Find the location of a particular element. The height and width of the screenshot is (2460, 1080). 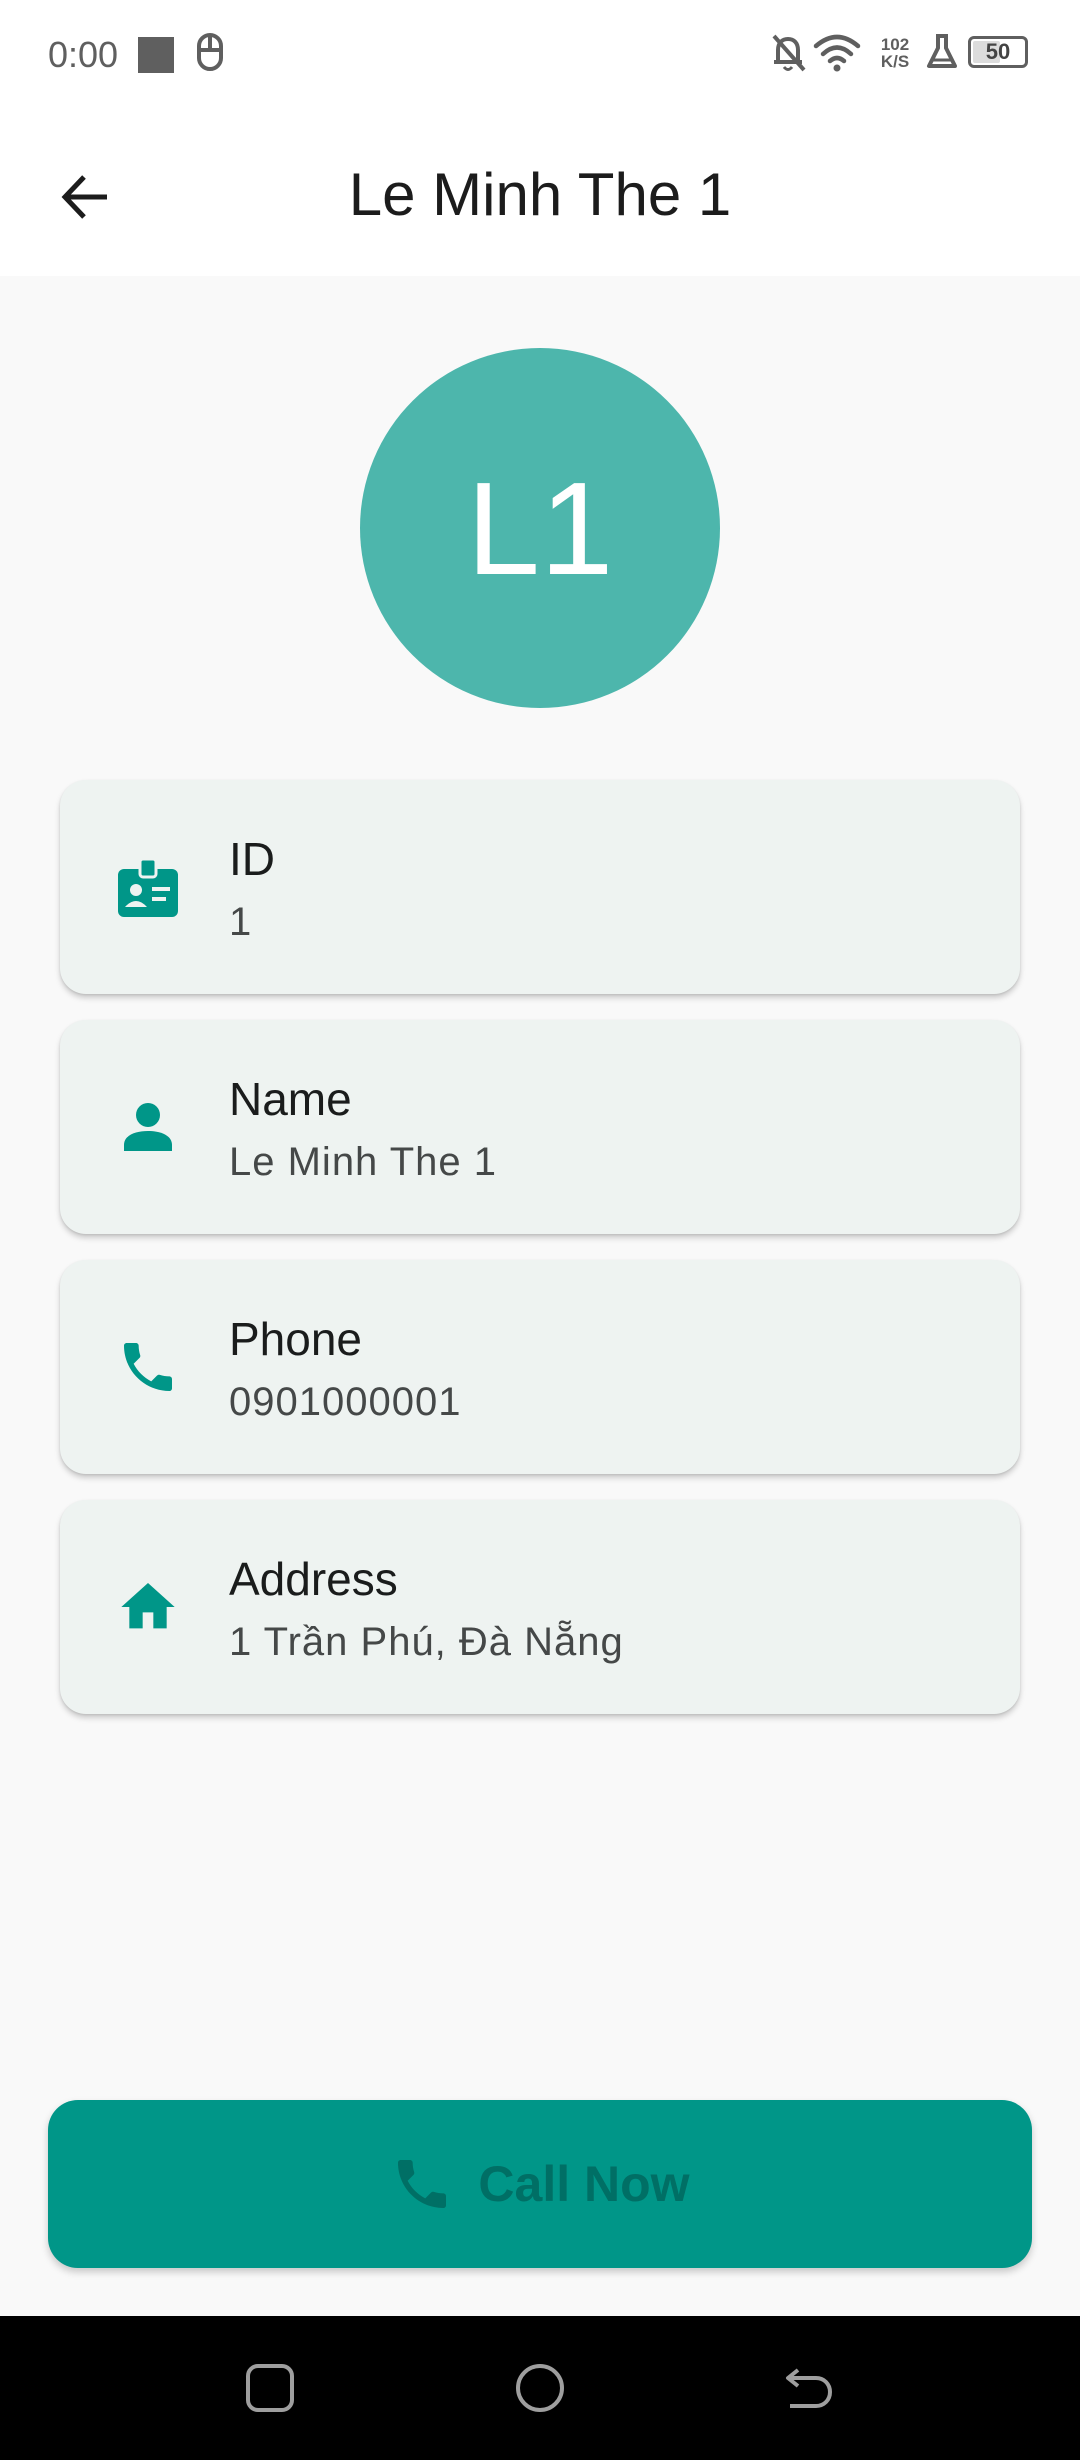

app-bar: Le Minh The 1 is located at coordinates (540, 193).